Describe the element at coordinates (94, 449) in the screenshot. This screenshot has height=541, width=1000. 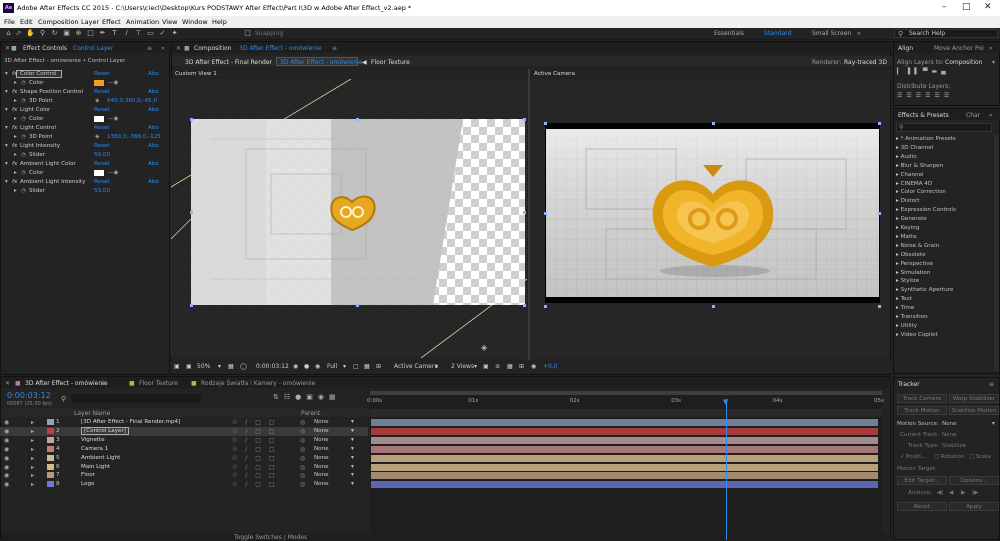
I see `layer-name: Camera 1` at that location.